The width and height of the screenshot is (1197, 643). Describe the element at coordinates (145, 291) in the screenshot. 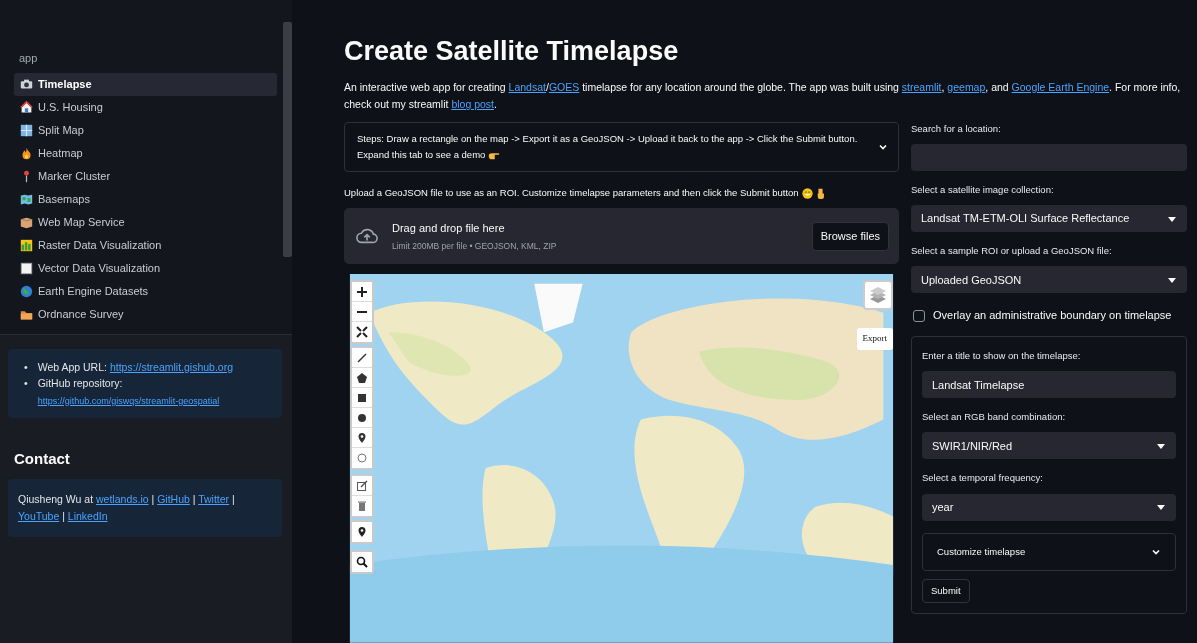

I see `sidebar-item: Earth Engine Datasets` at that location.